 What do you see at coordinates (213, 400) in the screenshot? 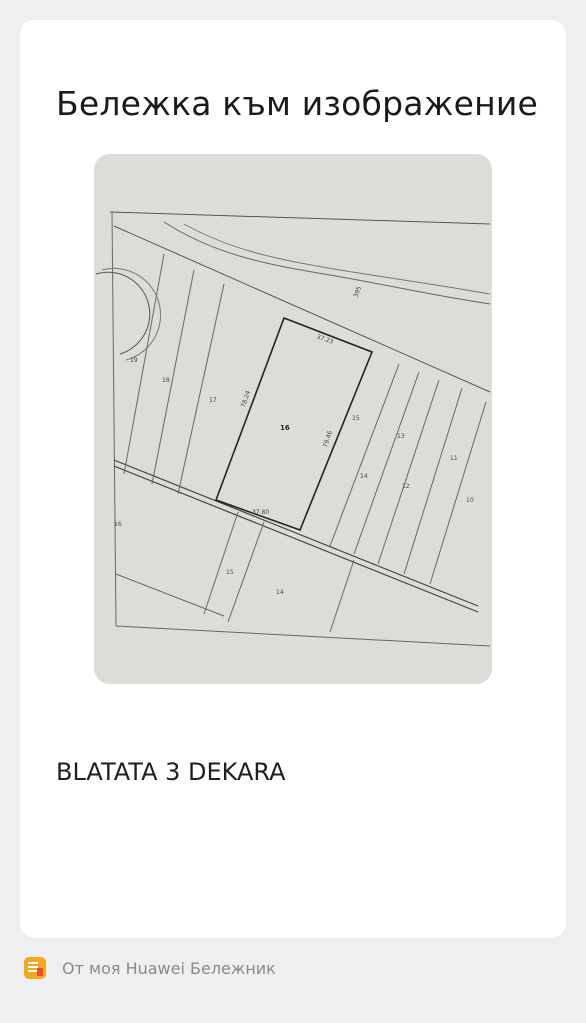
I see `plot-label: 17` at bounding box center [213, 400].